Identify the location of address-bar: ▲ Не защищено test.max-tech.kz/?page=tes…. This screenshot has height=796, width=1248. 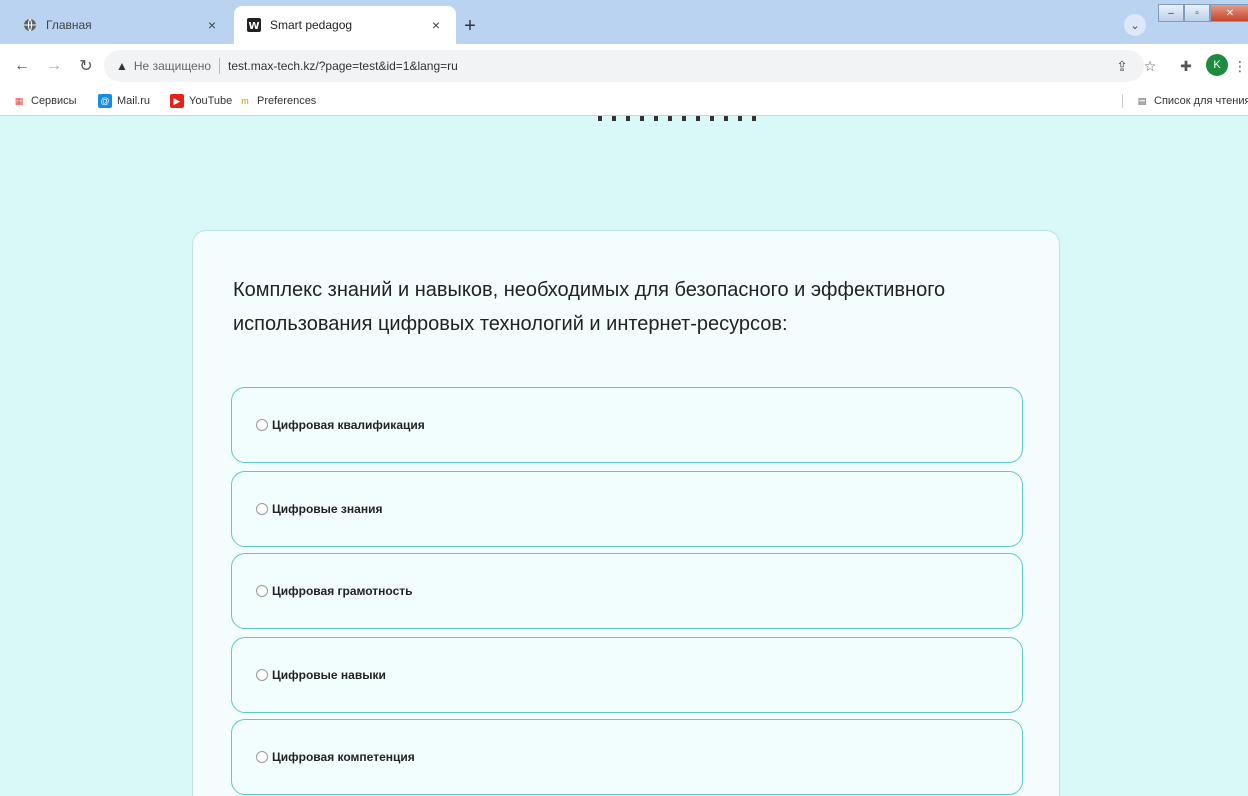
(624, 66).